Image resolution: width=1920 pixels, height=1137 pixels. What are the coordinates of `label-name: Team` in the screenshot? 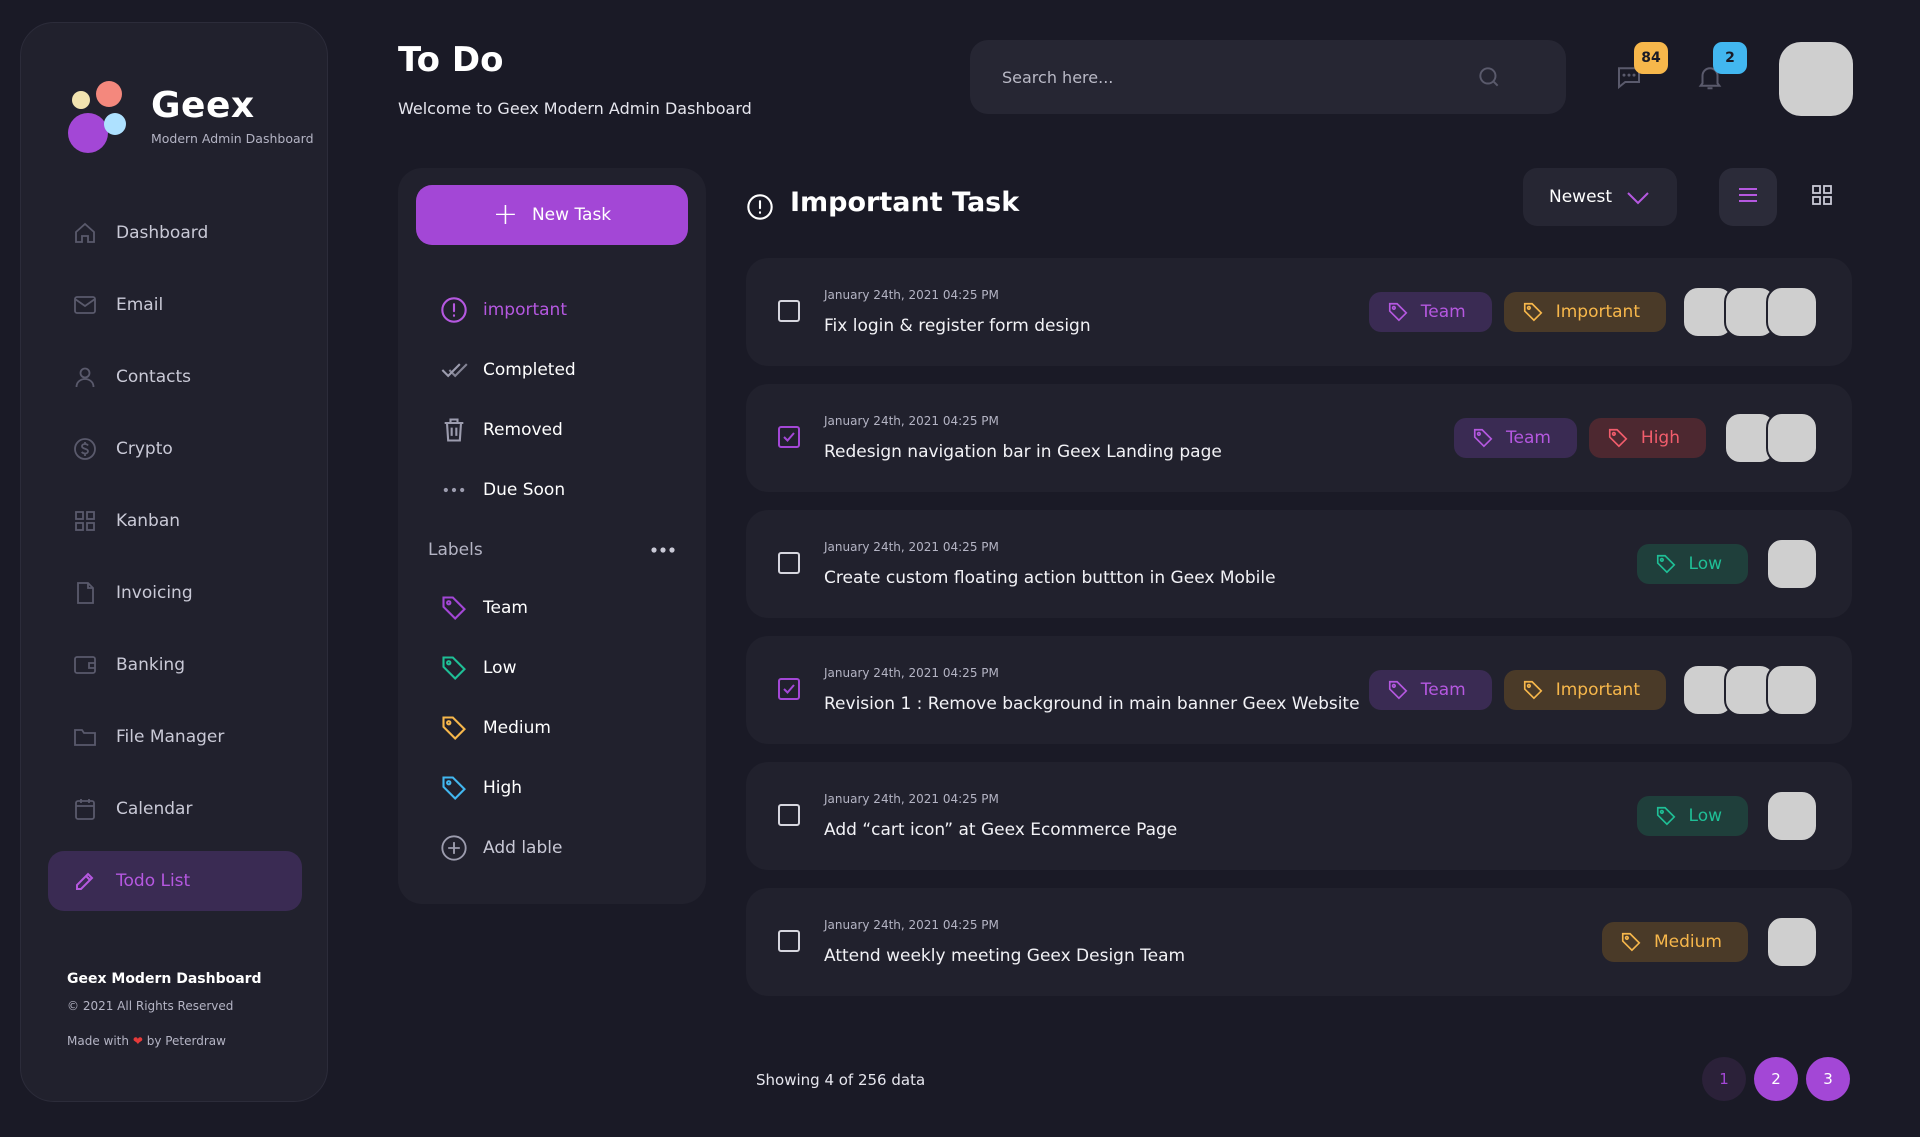 It's located at (505, 608).